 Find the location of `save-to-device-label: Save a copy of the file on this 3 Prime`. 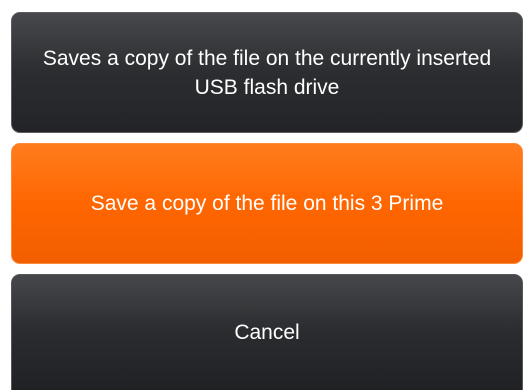

save-to-device-label: Save a copy of the file on this 3 Prime is located at coordinates (267, 203).